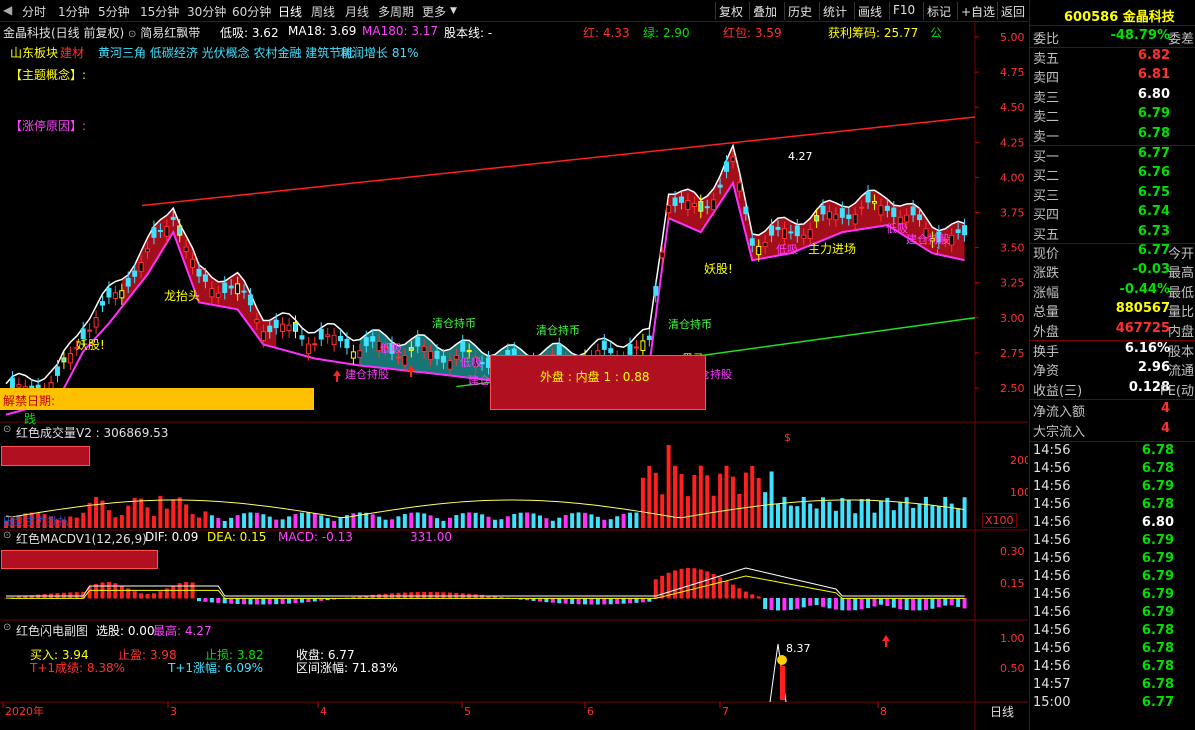  Describe the element at coordinates (938, 11) in the screenshot. I see `btn-mark: 标记` at that location.